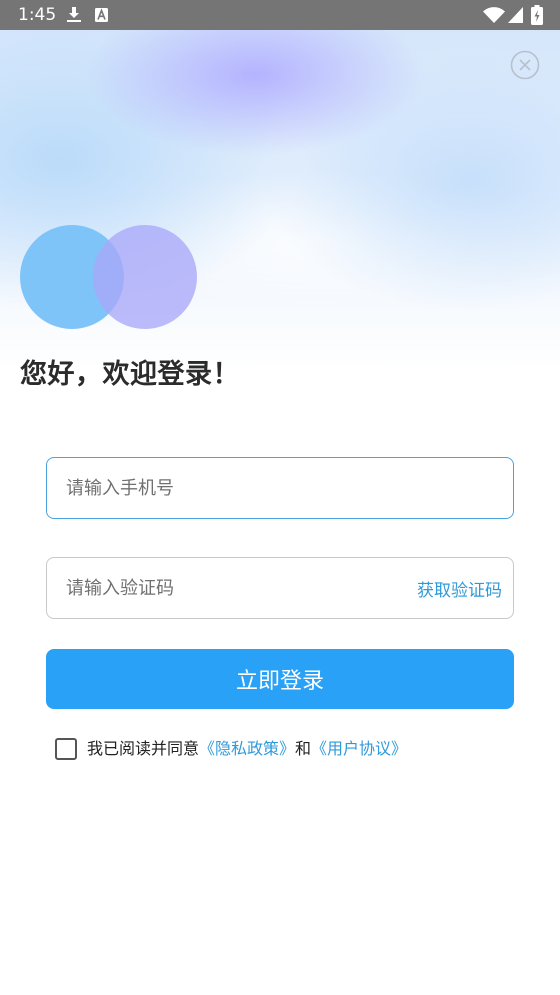 Image resolution: width=560 pixels, height=995 pixels. What do you see at coordinates (222, 588) in the screenshot?
I see `code-input` at bounding box center [222, 588].